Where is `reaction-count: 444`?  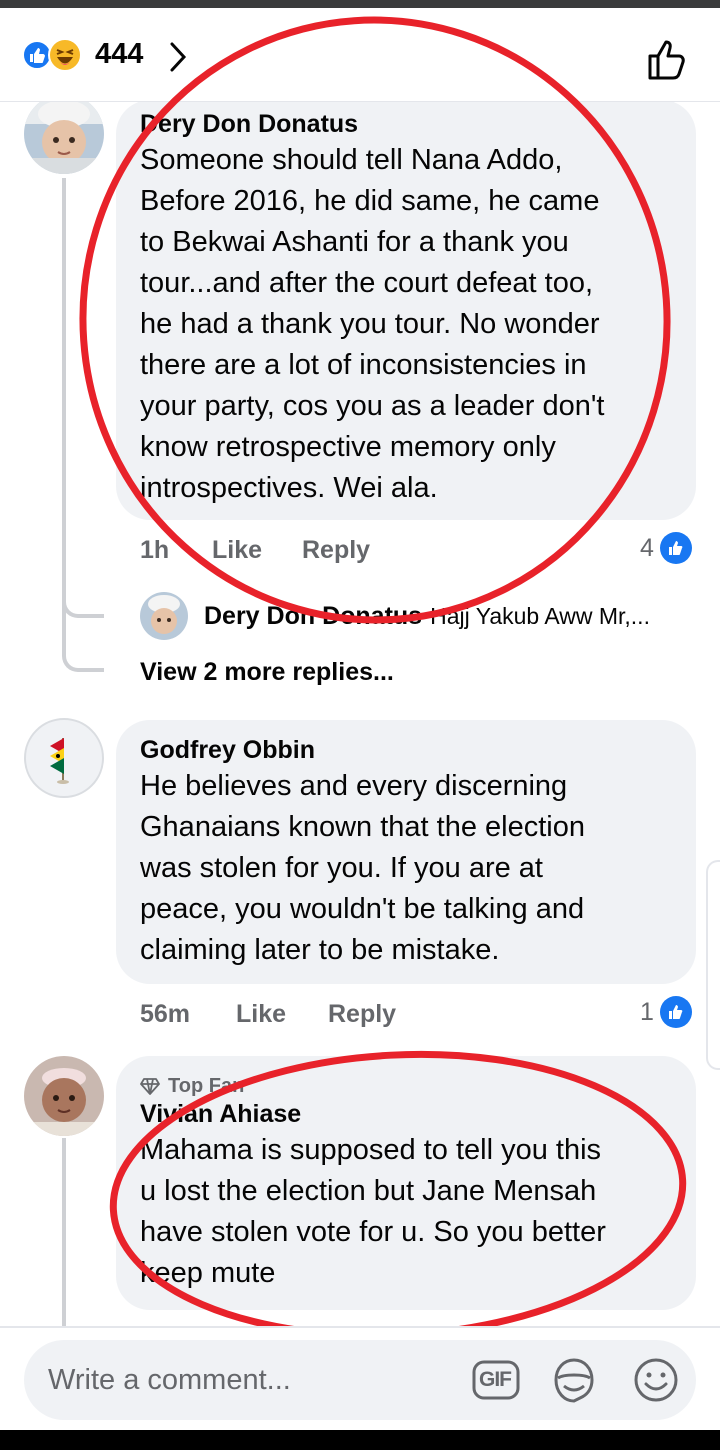 reaction-count: 444 is located at coordinates (119, 54).